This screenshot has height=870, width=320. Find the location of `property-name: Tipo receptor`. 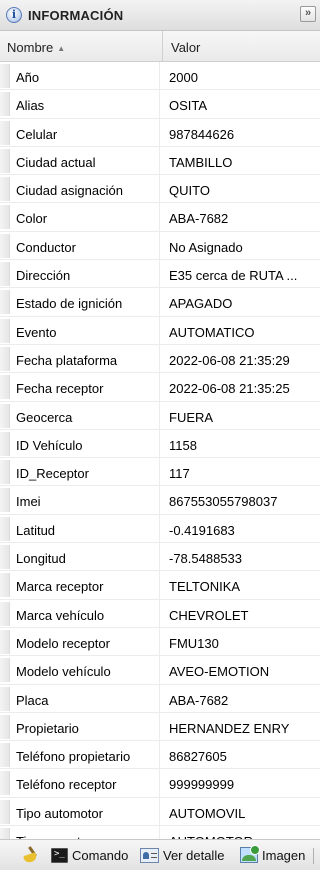

property-name: Tipo receptor is located at coordinates (84, 832).